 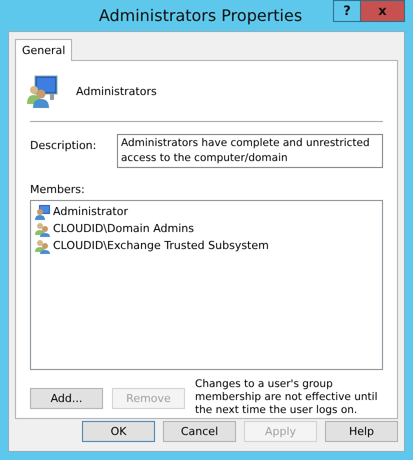 What do you see at coordinates (206, 245) in the screenshot?
I see `member-item: CLOUDID\Exchange Trusted Subsystem` at bounding box center [206, 245].